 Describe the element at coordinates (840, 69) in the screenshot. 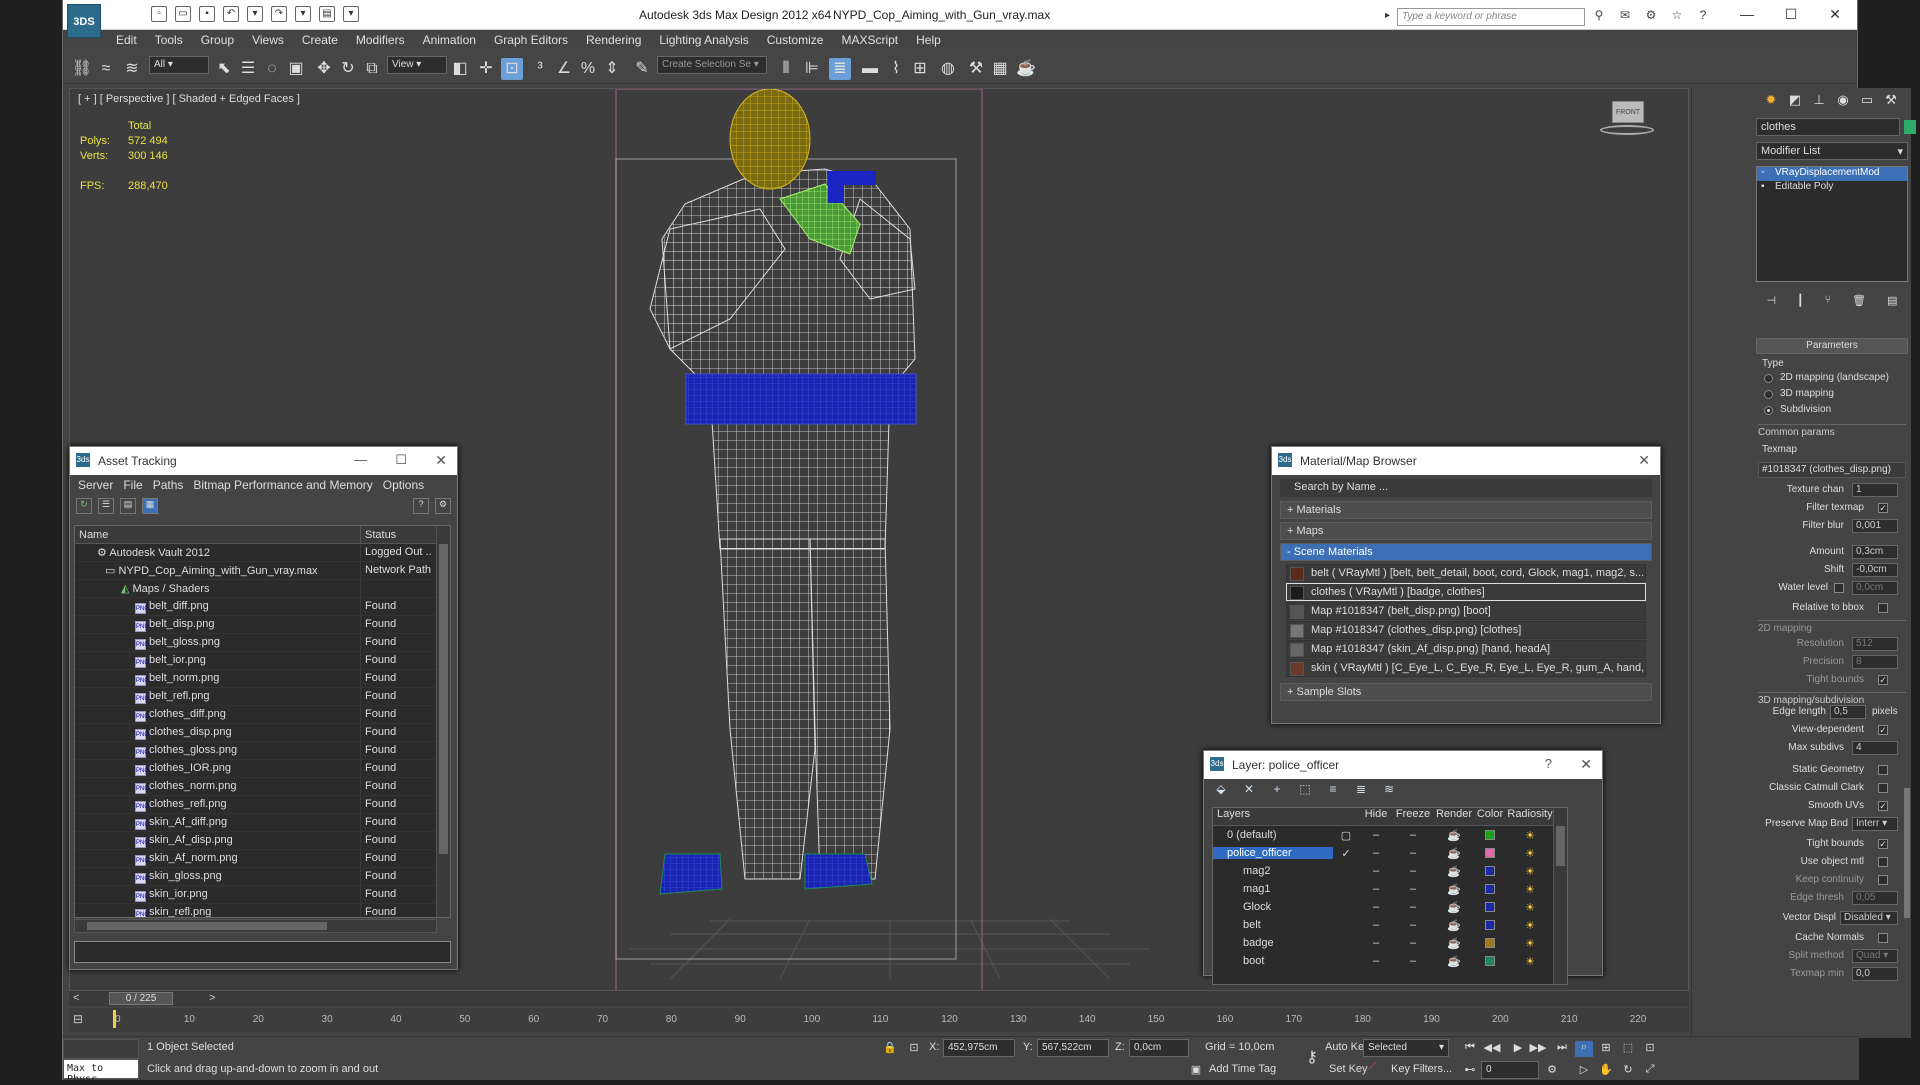

I see `layer-manager-icon: ≣` at that location.